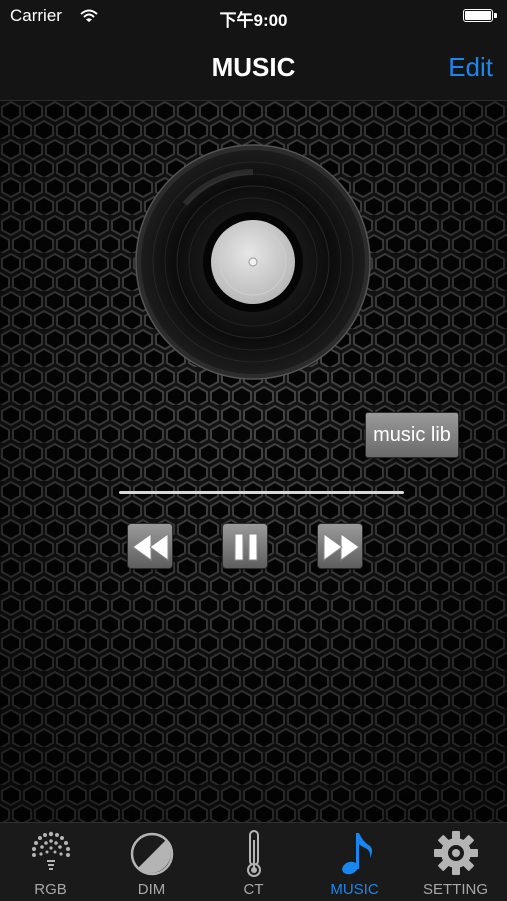  What do you see at coordinates (456, 853) in the screenshot?
I see `gear-icon` at bounding box center [456, 853].